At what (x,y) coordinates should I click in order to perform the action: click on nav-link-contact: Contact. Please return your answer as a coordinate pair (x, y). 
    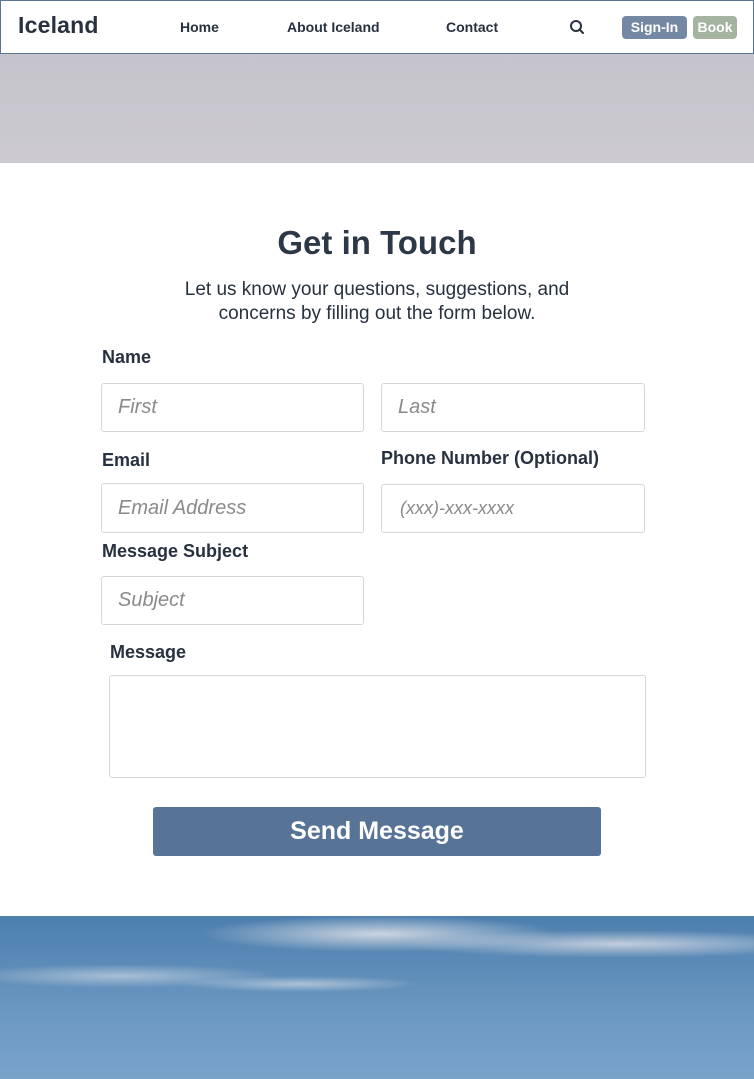
    Looking at the image, I should click on (472, 27).